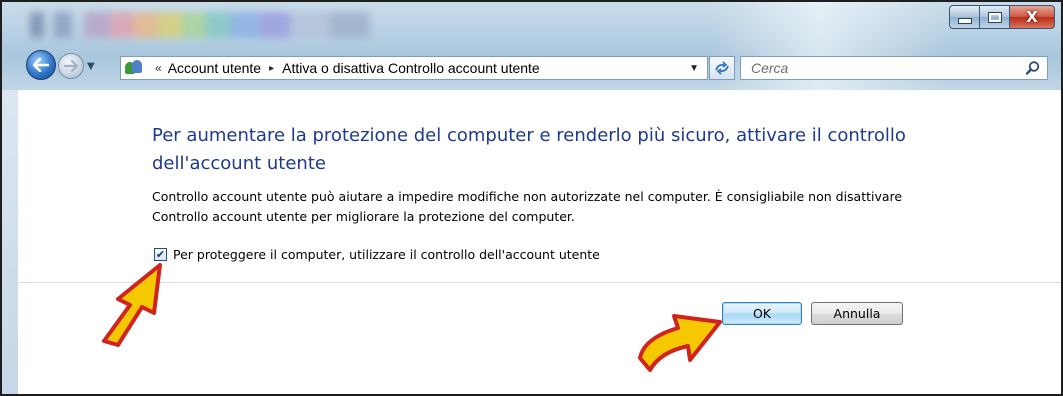  Describe the element at coordinates (876, 68) in the screenshot. I see `search-input` at that location.